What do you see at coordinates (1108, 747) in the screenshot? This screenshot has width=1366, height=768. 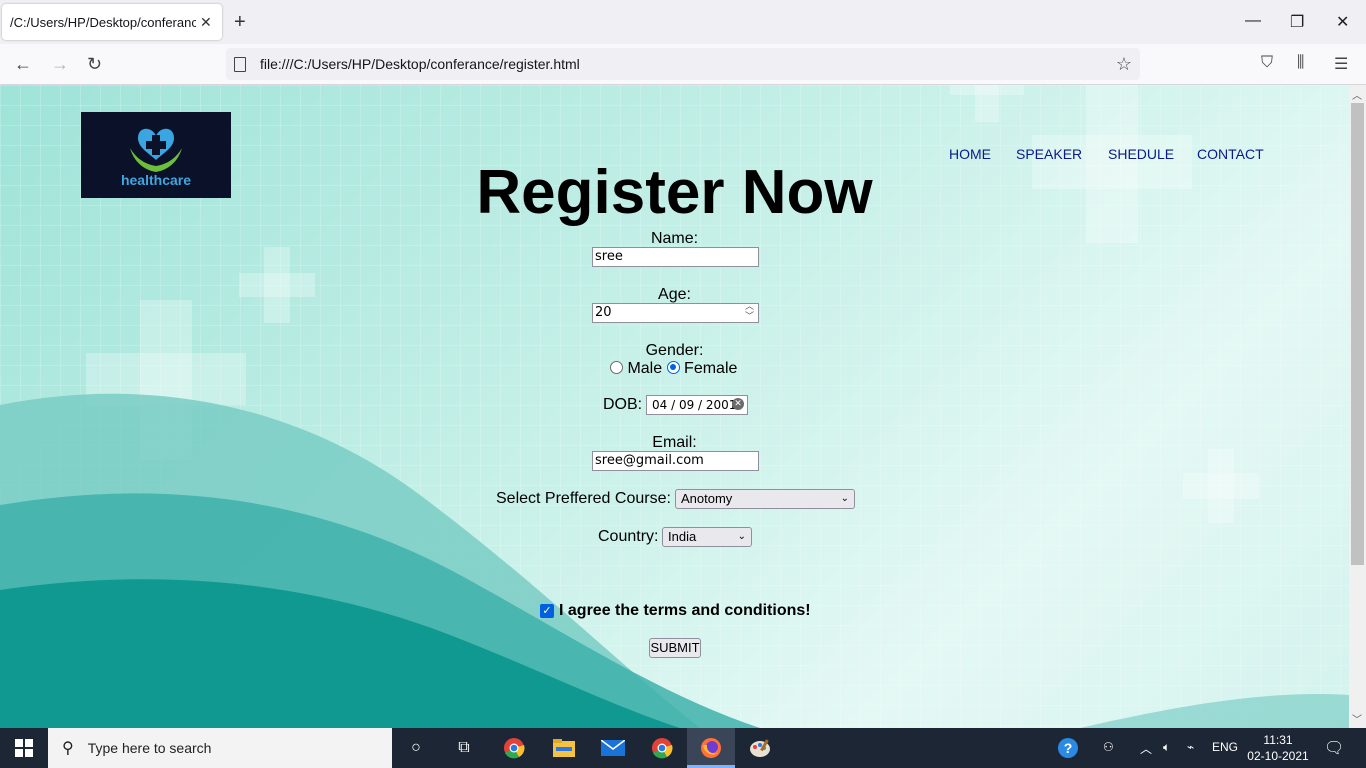 I see `people-icon: ⚇` at bounding box center [1108, 747].